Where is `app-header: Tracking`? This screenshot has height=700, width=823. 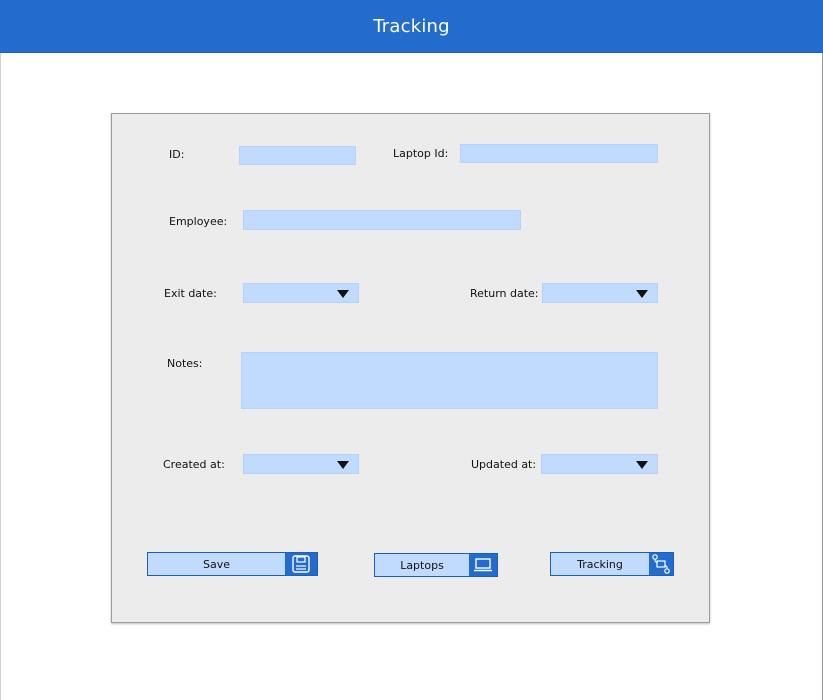 app-header: Tracking is located at coordinates (411, 26).